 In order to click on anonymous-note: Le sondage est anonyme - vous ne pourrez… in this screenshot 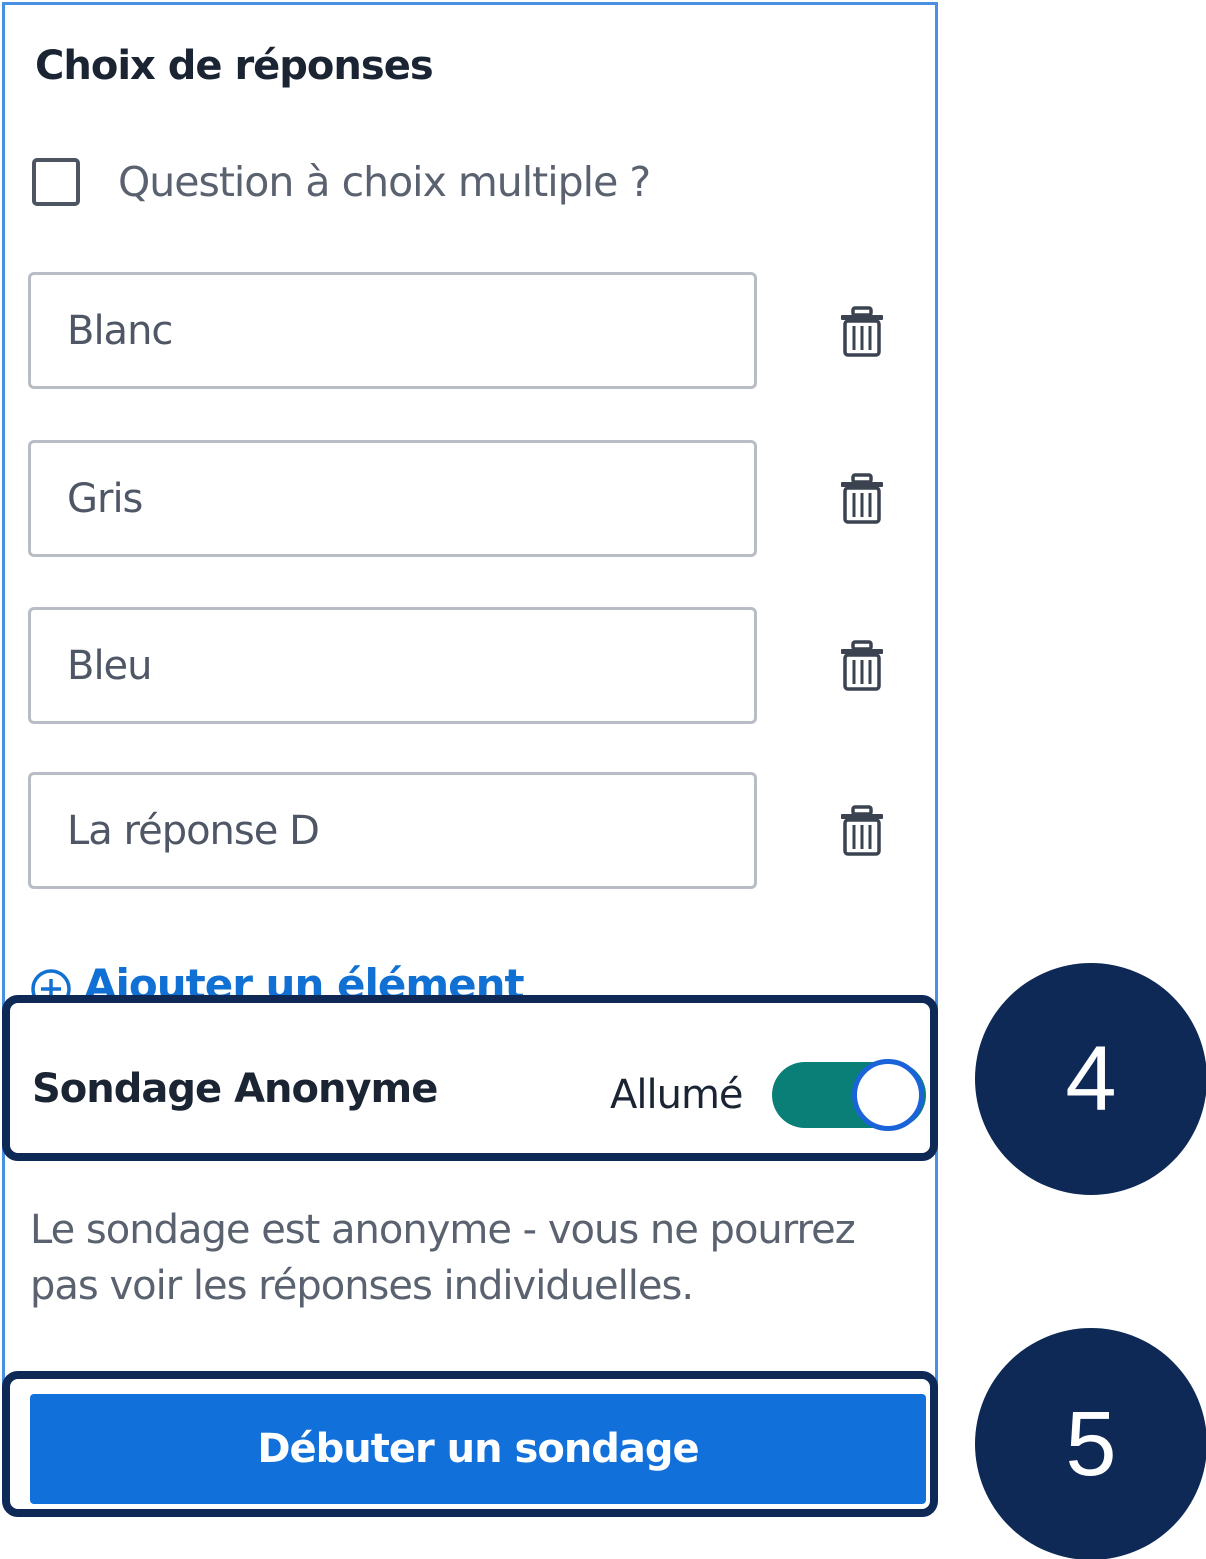, I will do `click(443, 1258)`.